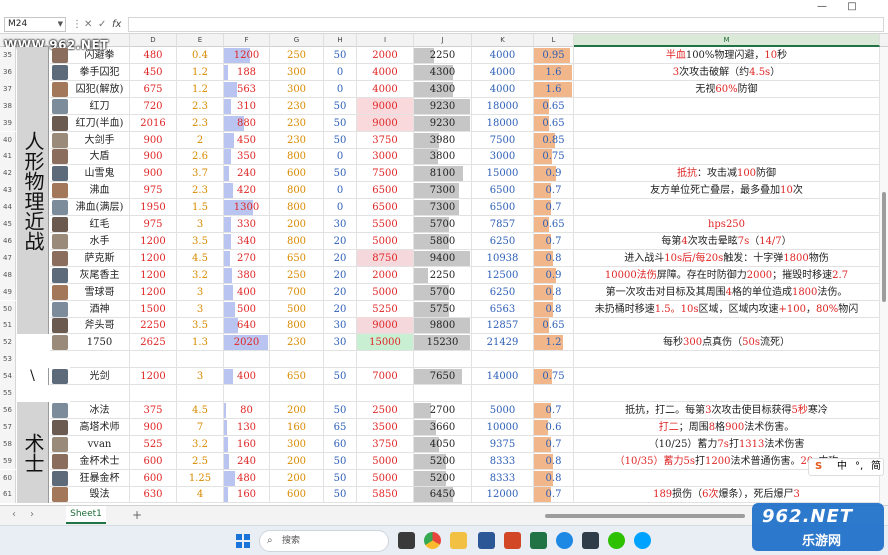  What do you see at coordinates (116, 24) in the screenshot?
I see `function-icon: fx` at bounding box center [116, 24].